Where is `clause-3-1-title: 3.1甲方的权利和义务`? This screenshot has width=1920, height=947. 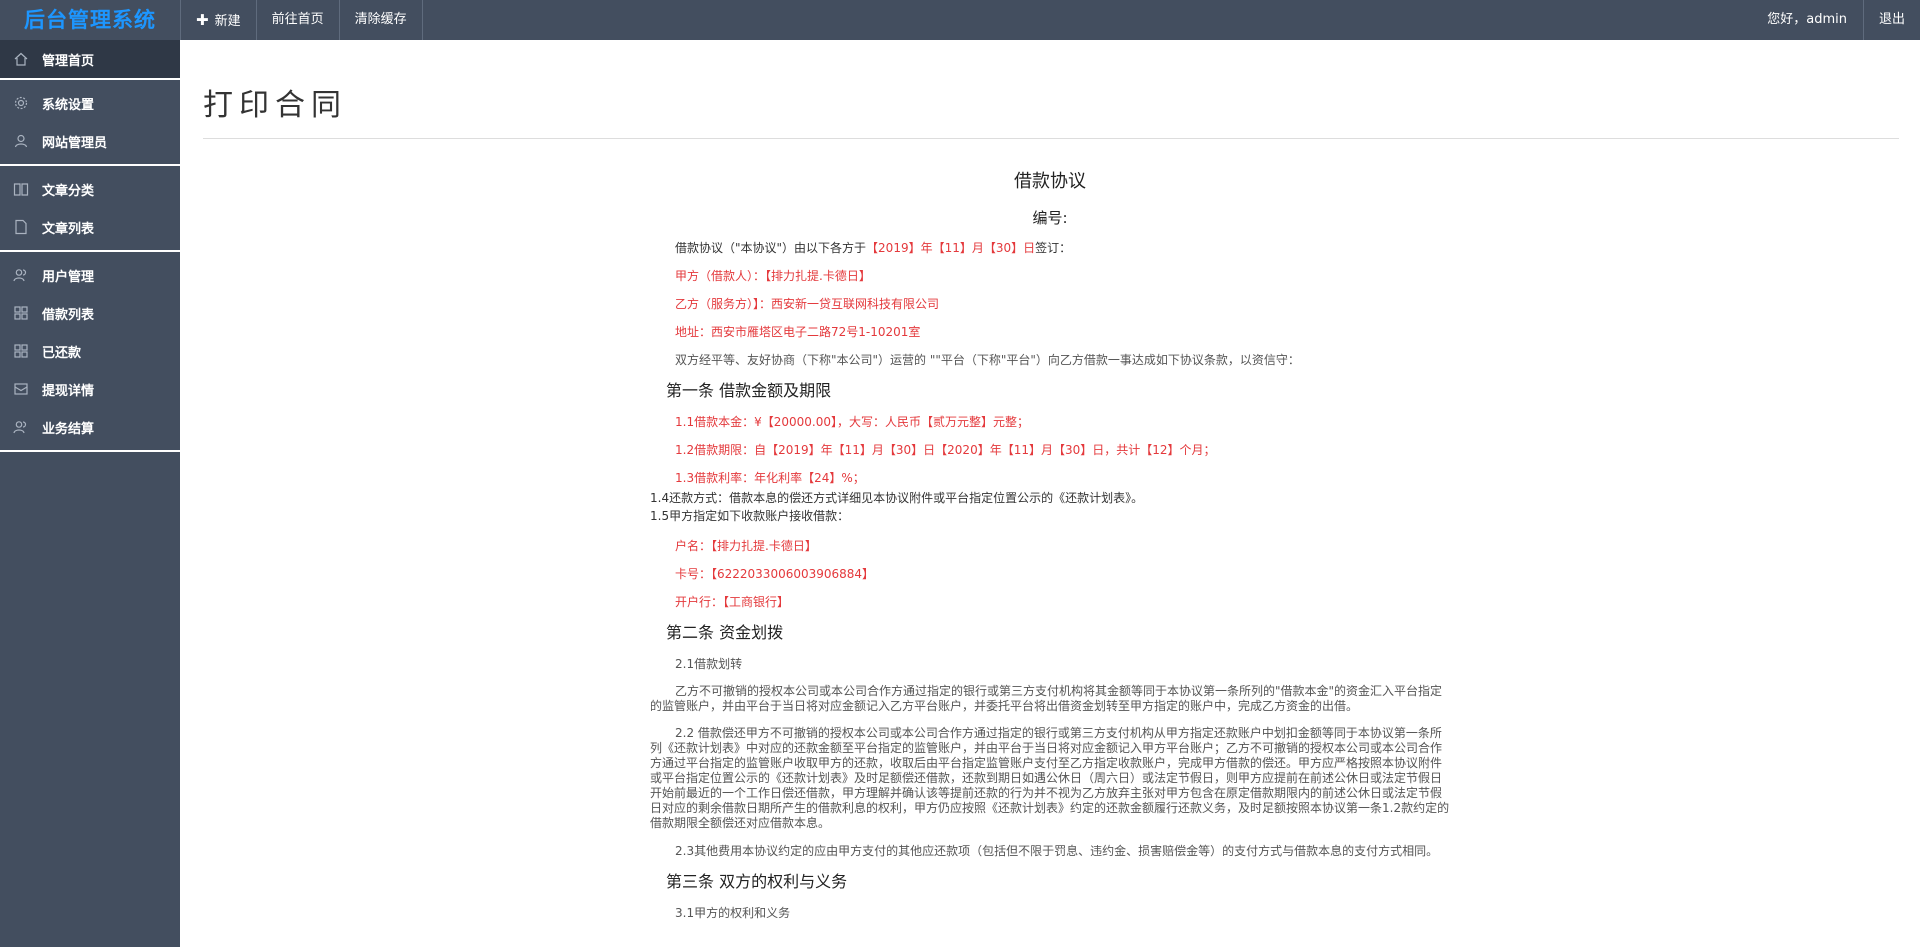 clause-3-1-title: 3.1甲方的权利和义务 is located at coordinates (733, 913).